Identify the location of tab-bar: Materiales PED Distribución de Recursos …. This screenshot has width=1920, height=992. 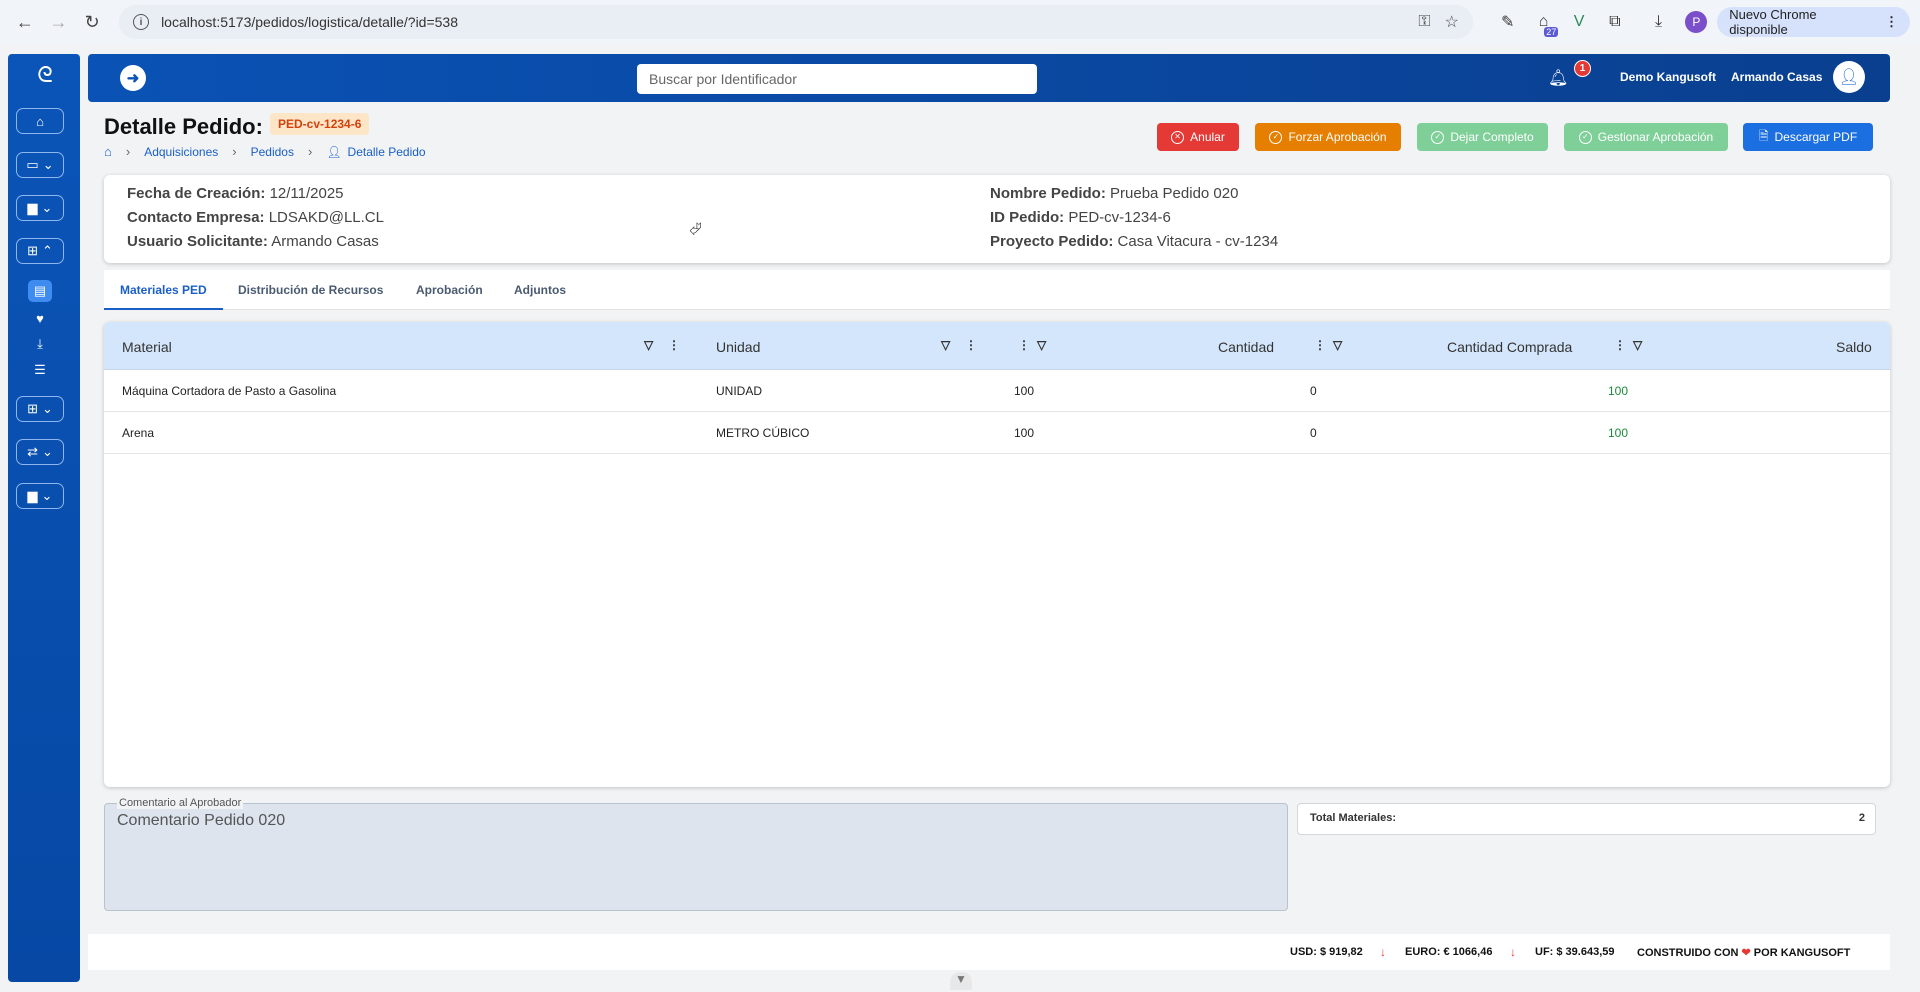
(997, 290).